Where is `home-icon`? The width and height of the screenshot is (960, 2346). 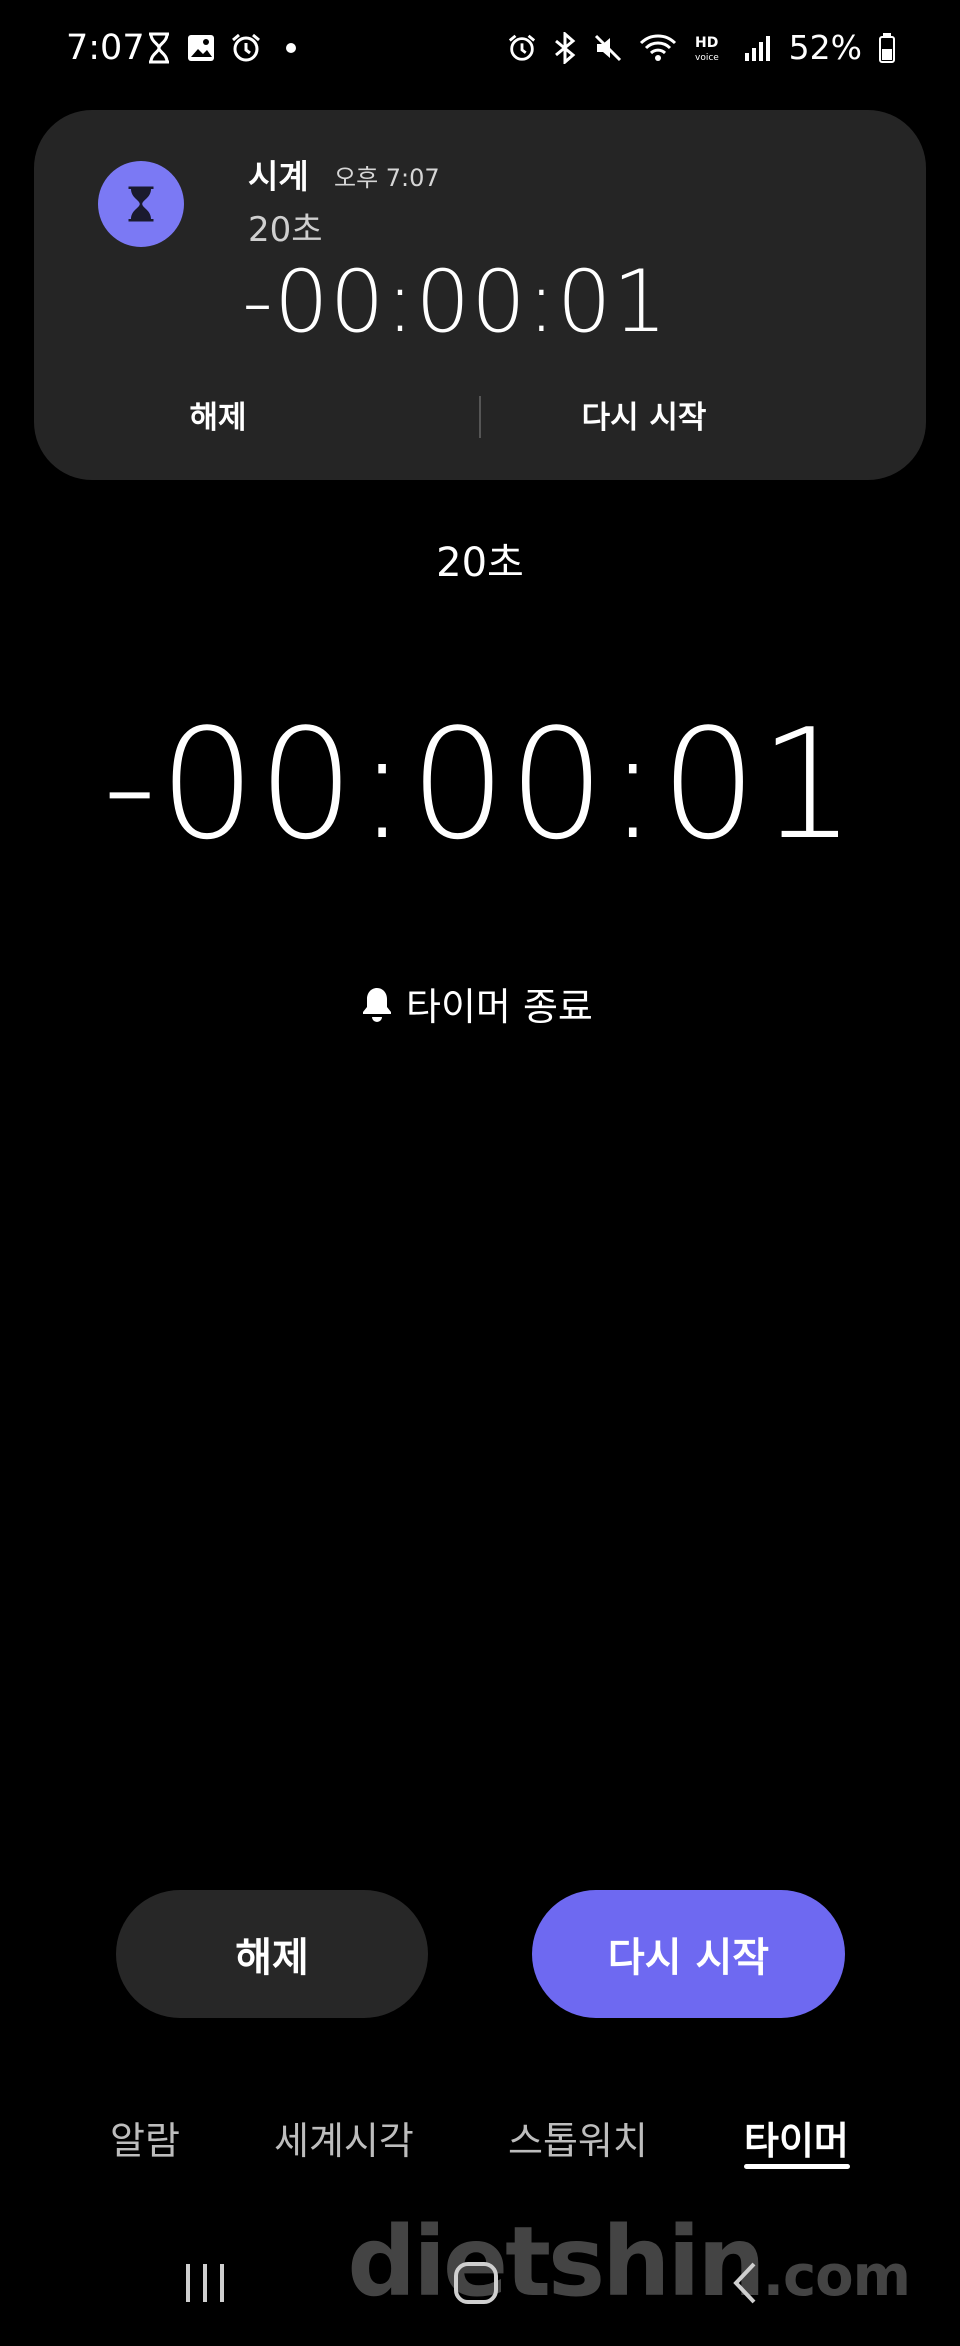 home-icon is located at coordinates (476, 2283).